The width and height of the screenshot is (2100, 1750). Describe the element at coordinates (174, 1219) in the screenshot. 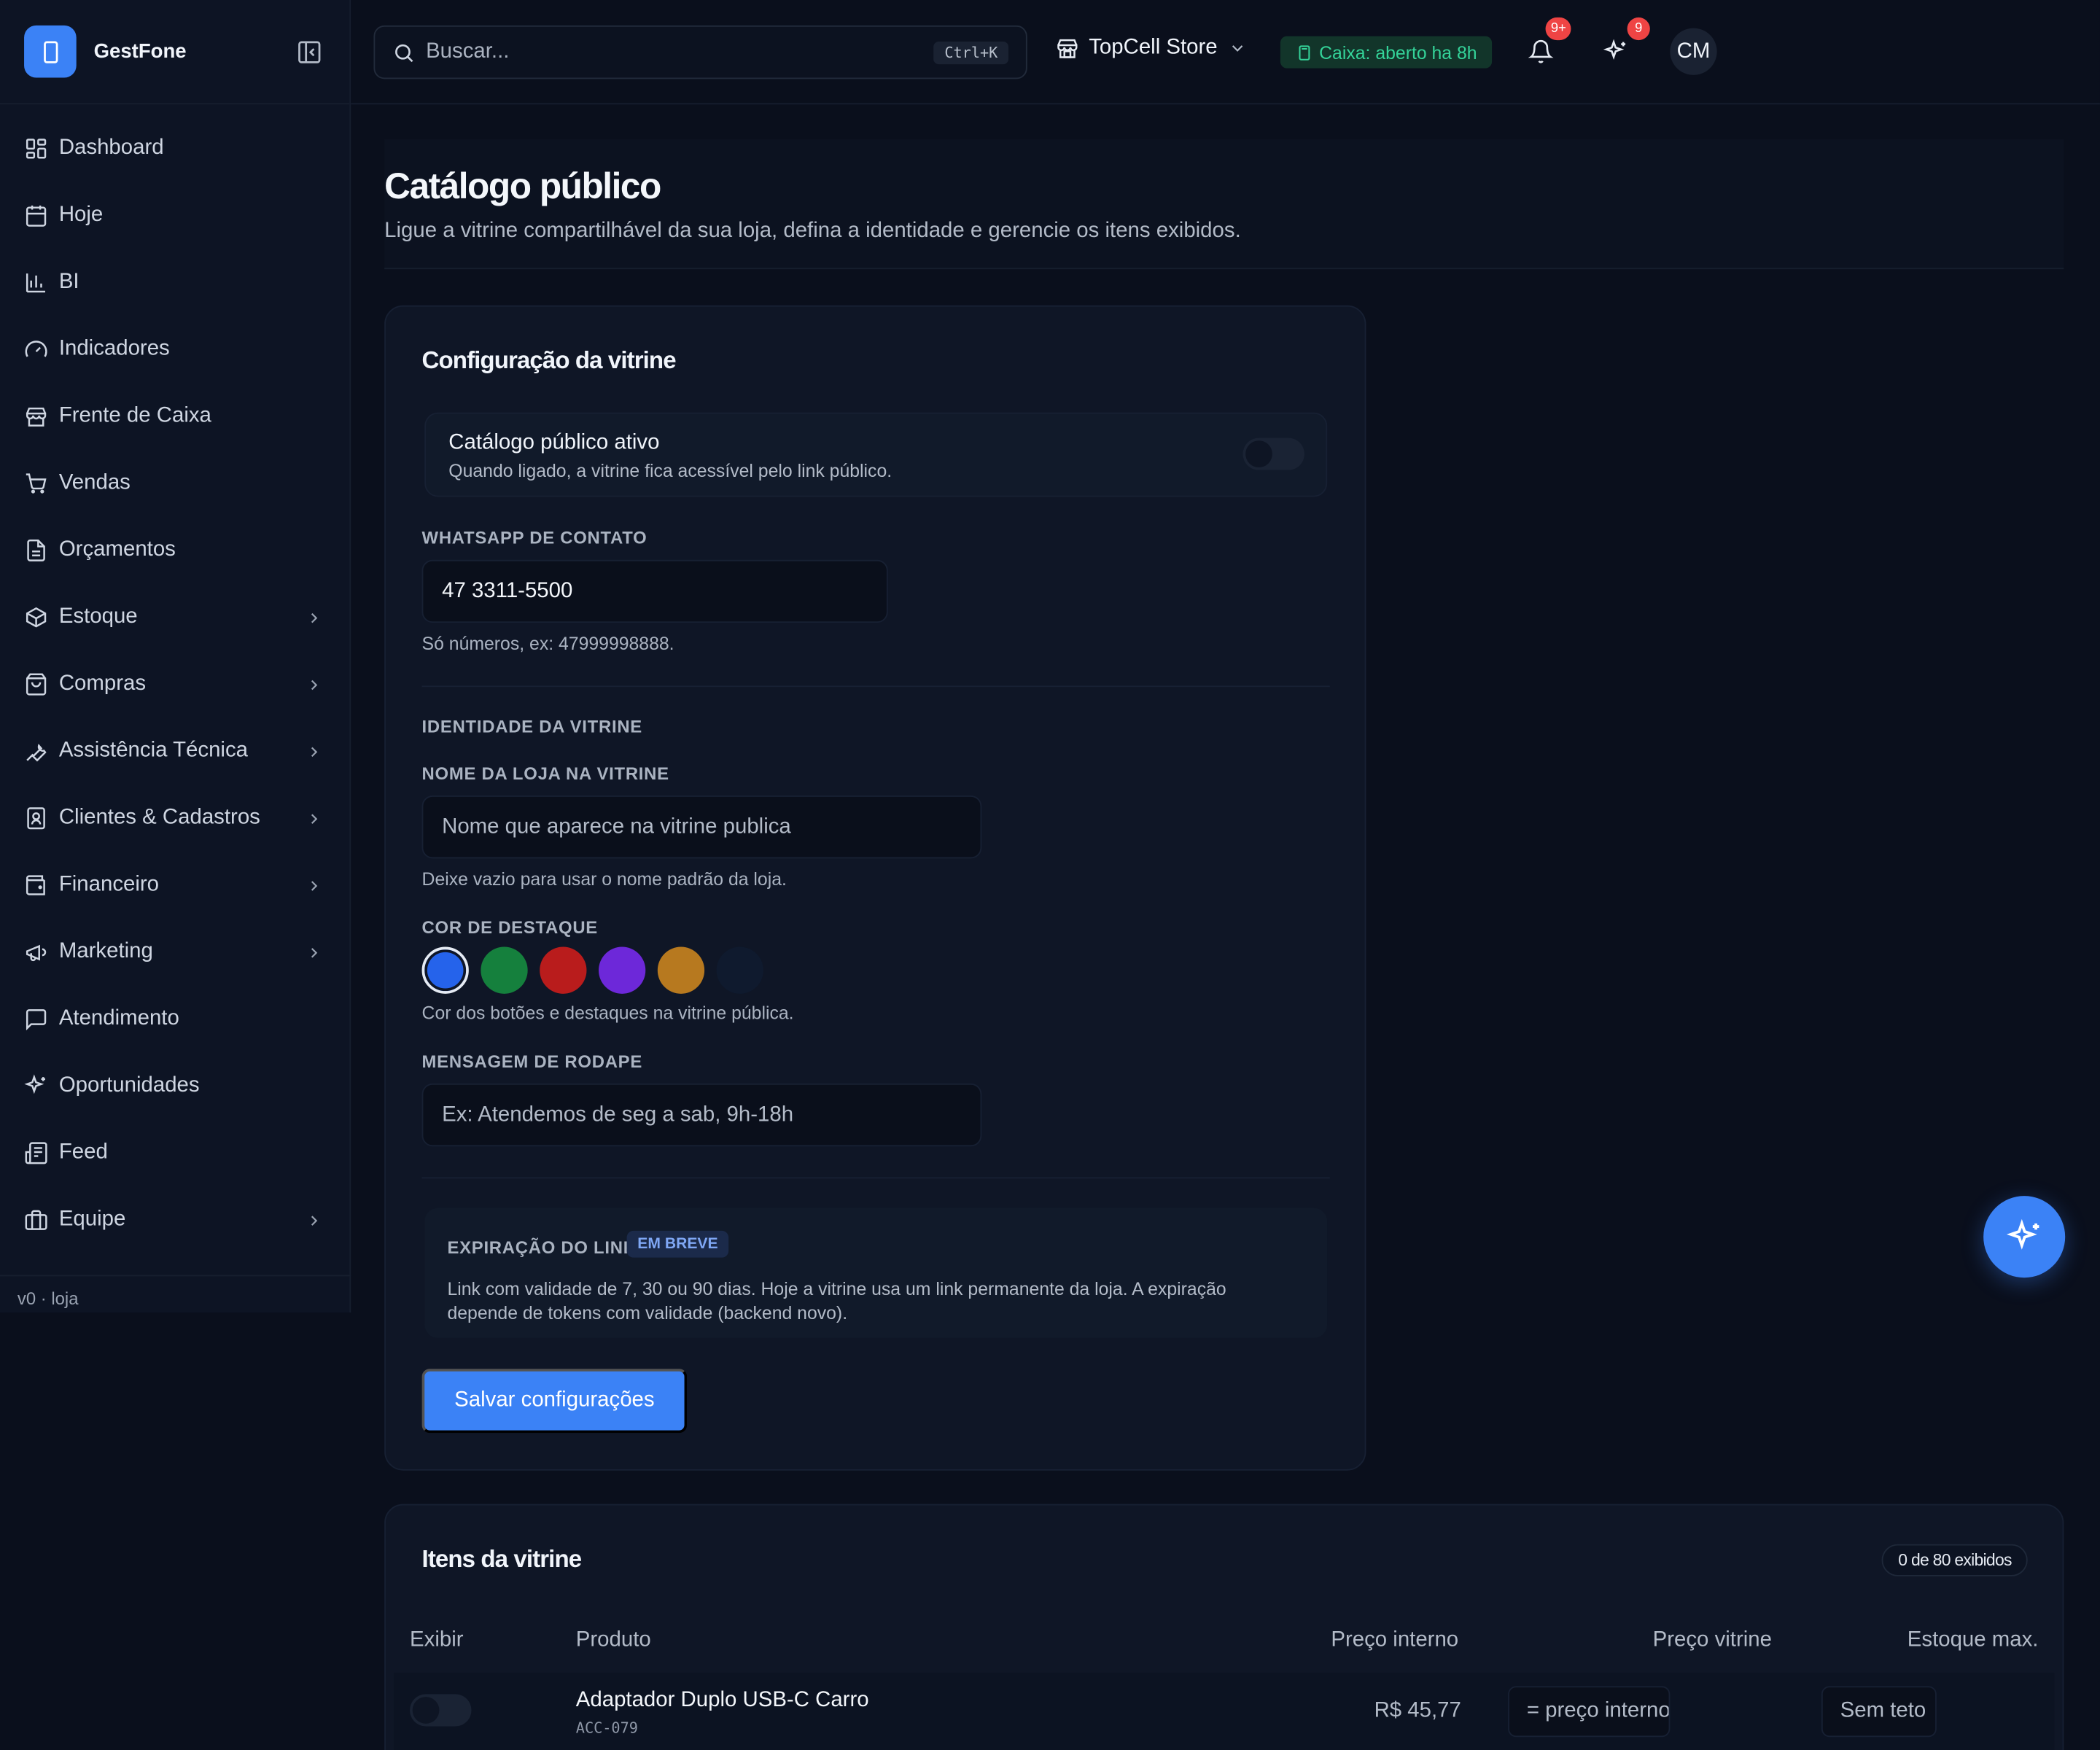

I see `sidebar-item-equipe: Equipe` at that location.